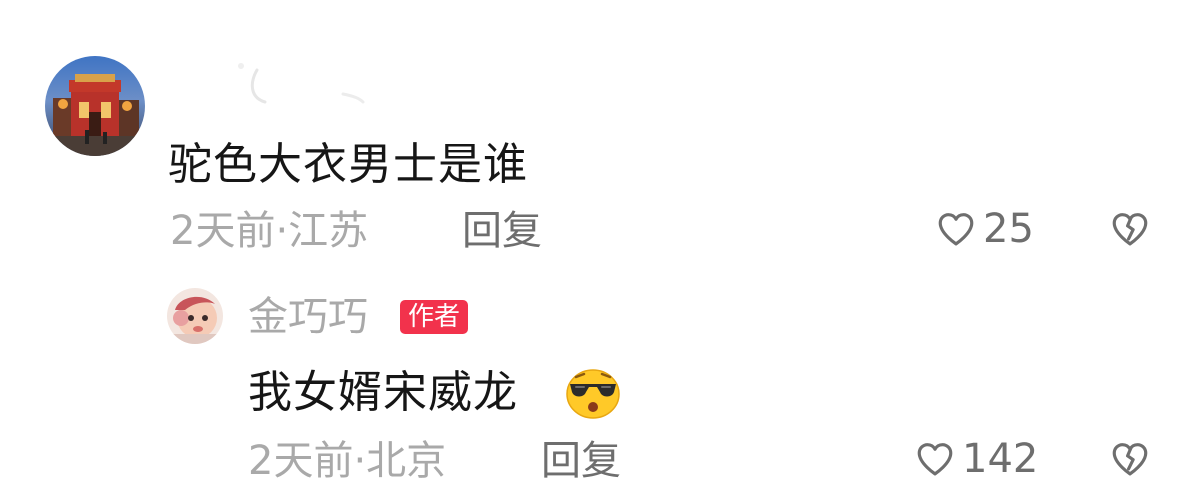 The image size is (1200, 501). Describe the element at coordinates (434, 317) in the screenshot. I see `author-badge: 作者` at that location.